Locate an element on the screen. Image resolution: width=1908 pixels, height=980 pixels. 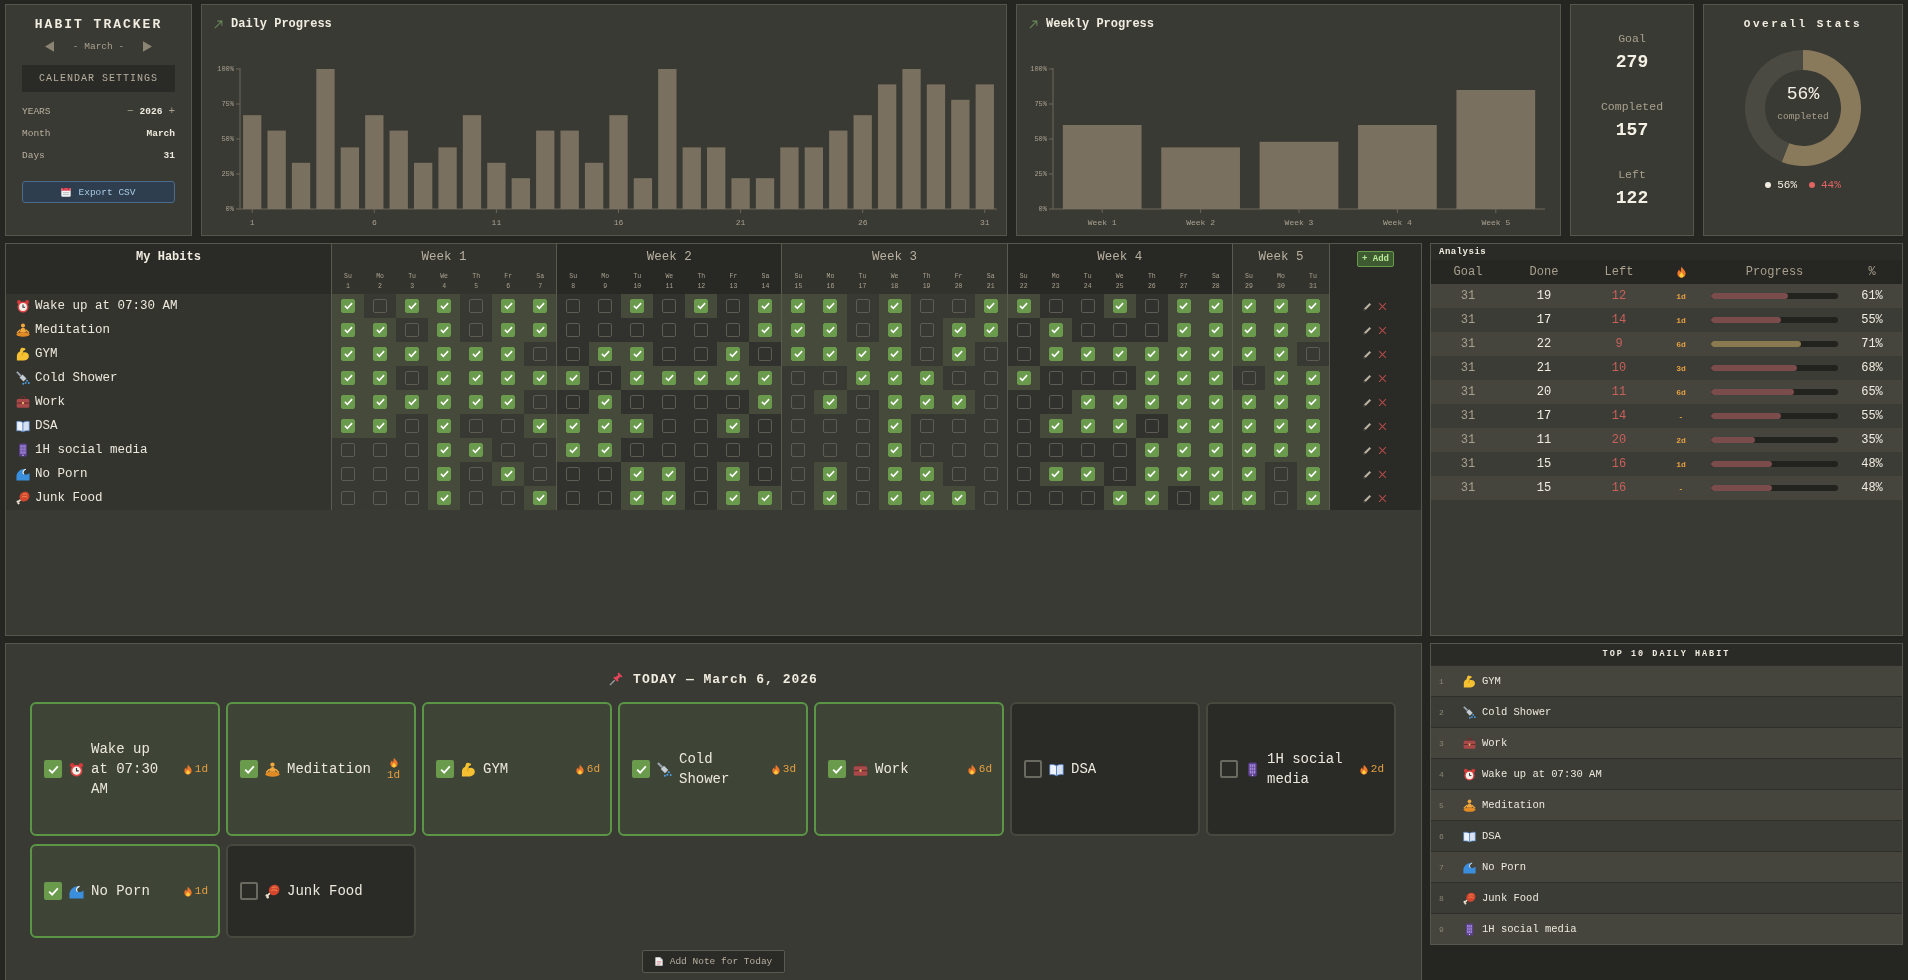
right-triangle-icon is located at coordinates (148, 46).